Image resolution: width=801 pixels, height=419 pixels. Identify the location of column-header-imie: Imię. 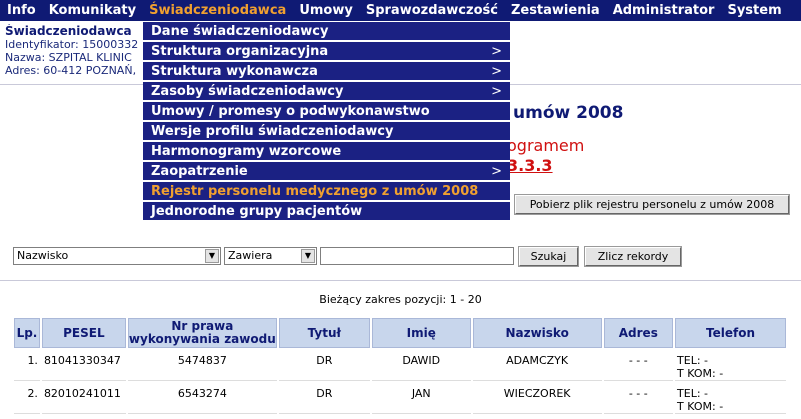
(421, 333).